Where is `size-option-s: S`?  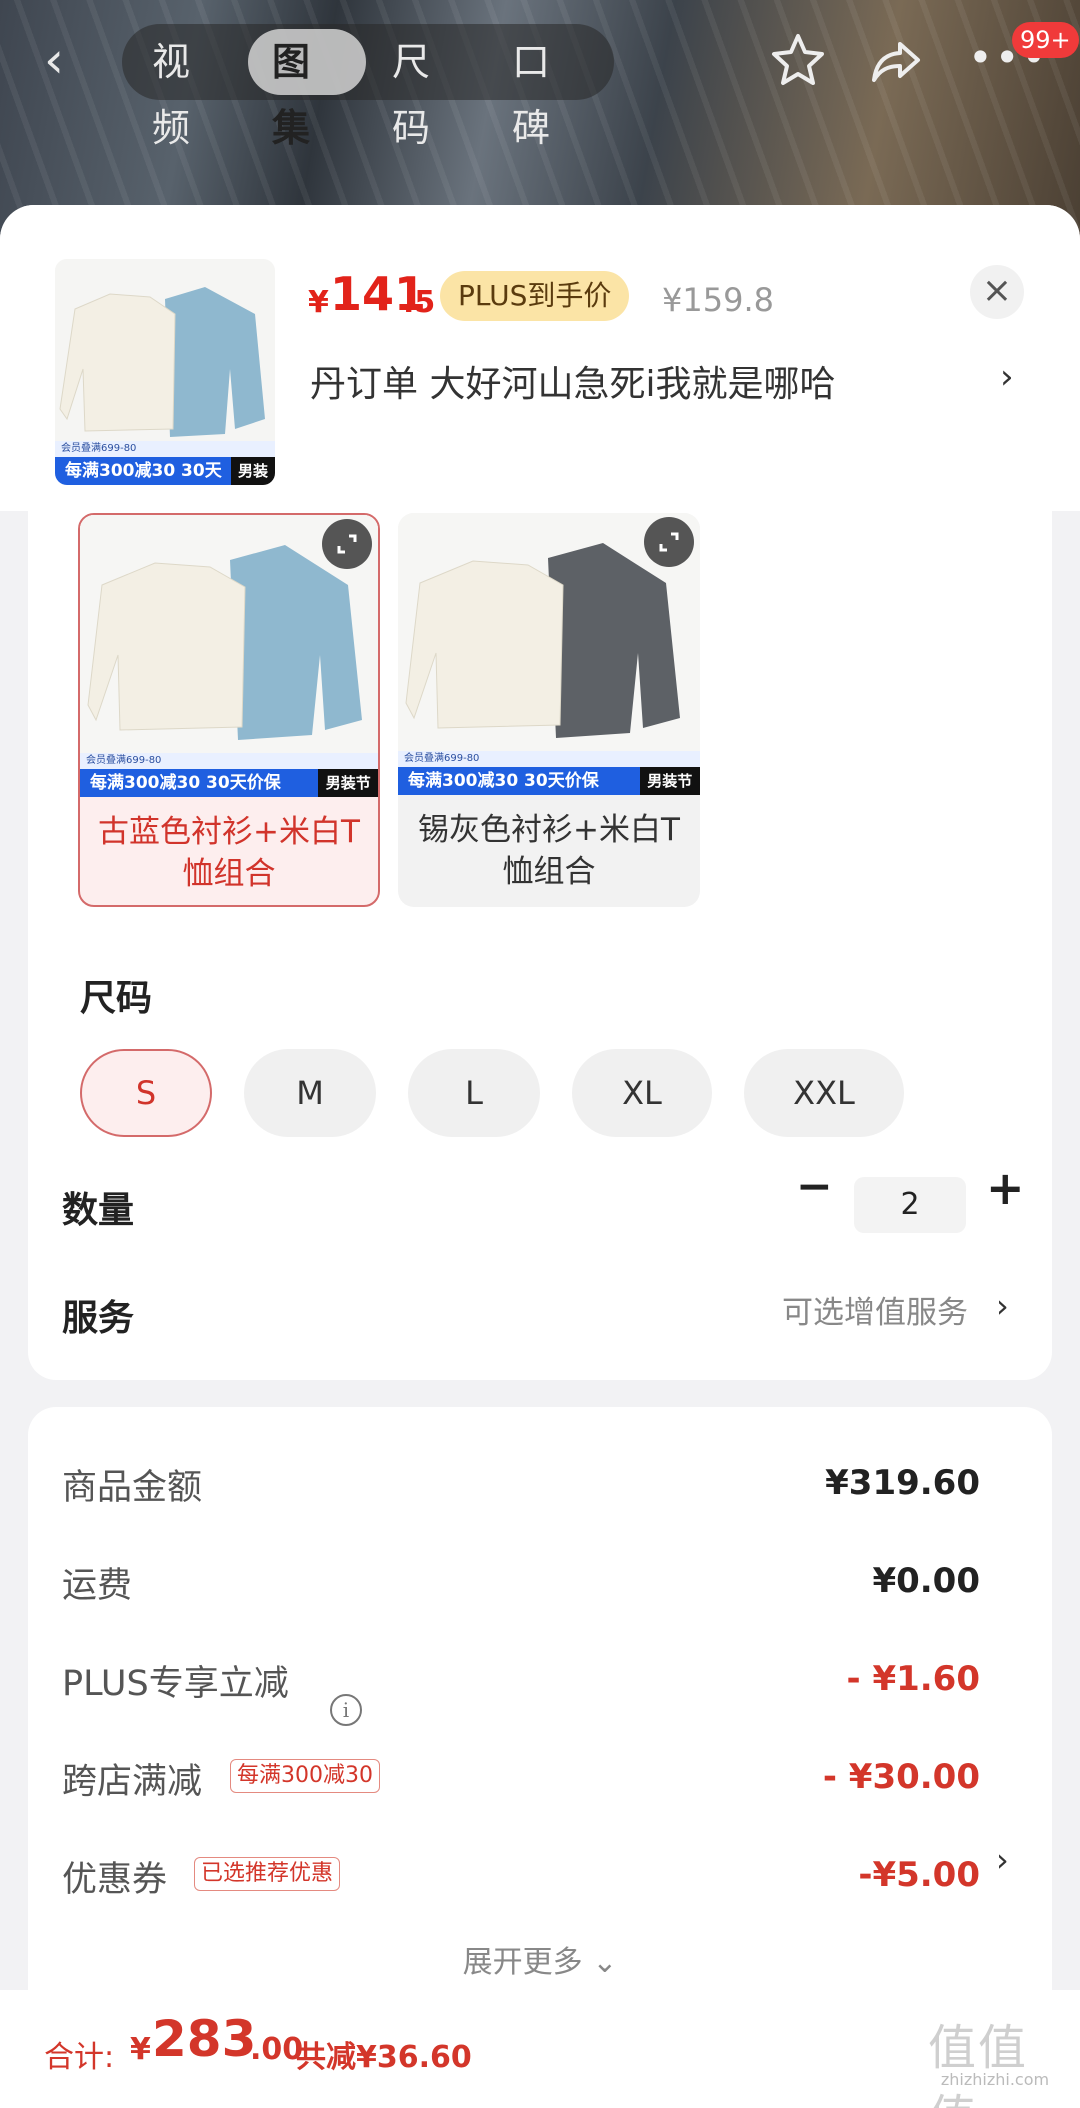
size-option-s: S is located at coordinates (146, 1093).